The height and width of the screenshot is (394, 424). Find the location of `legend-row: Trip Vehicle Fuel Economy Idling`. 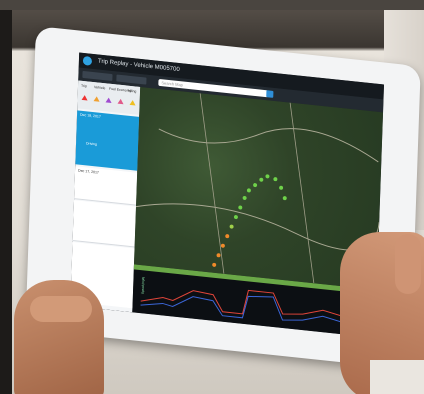

legend-row: Trip Vehicle Fuel Economy Idling is located at coordinates (109, 97).